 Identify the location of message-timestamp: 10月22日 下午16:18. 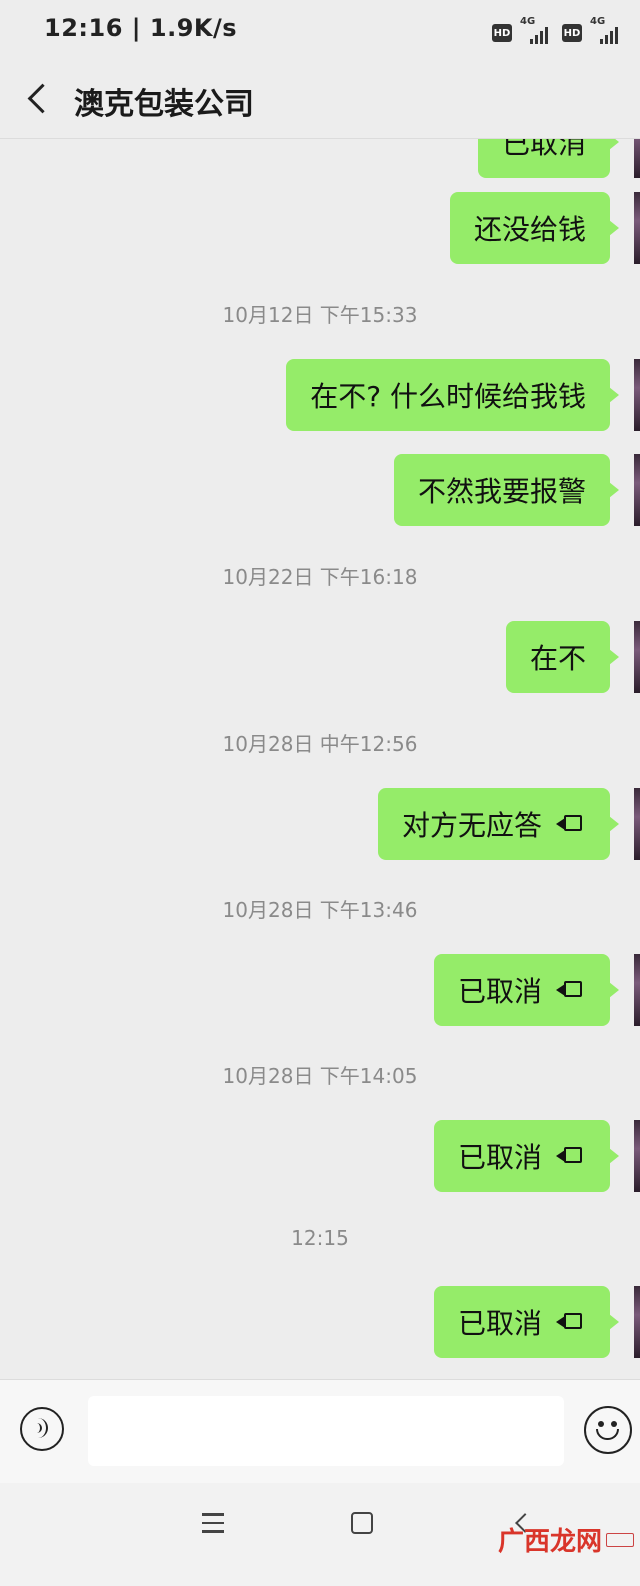
(320, 577).